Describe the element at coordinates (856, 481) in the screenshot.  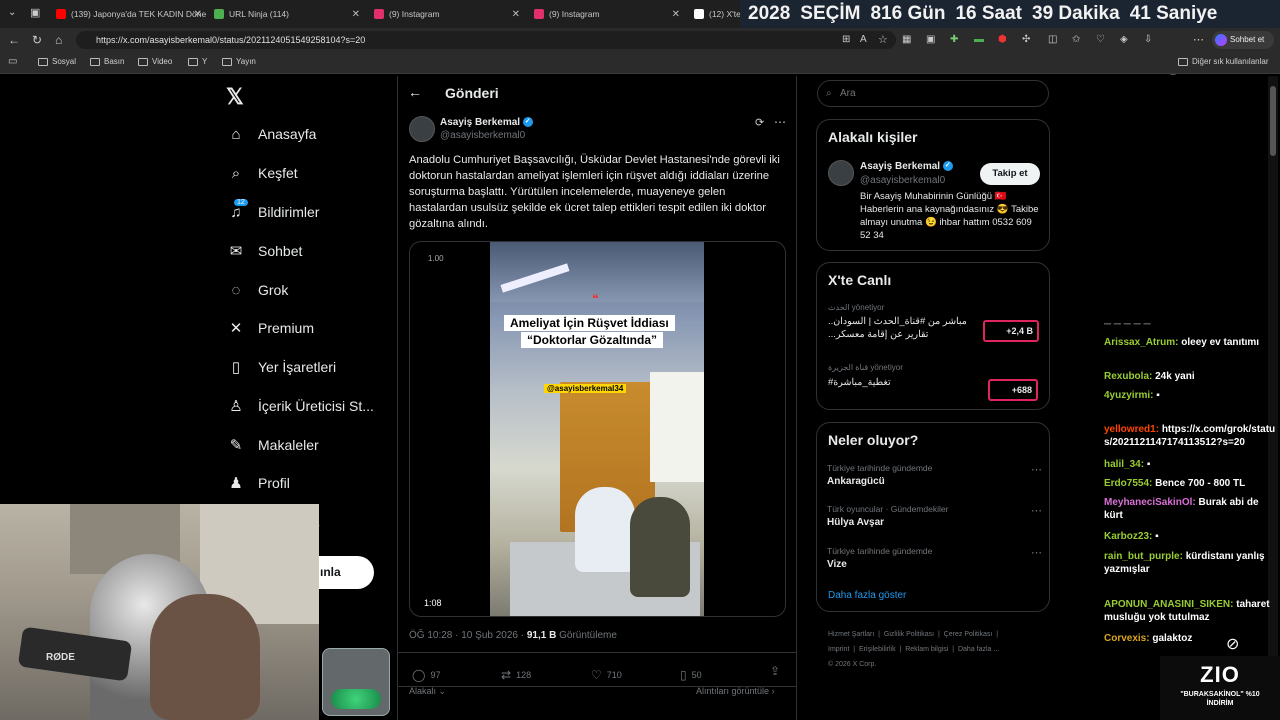
I see `trend-name: Ankaragücü` at that location.